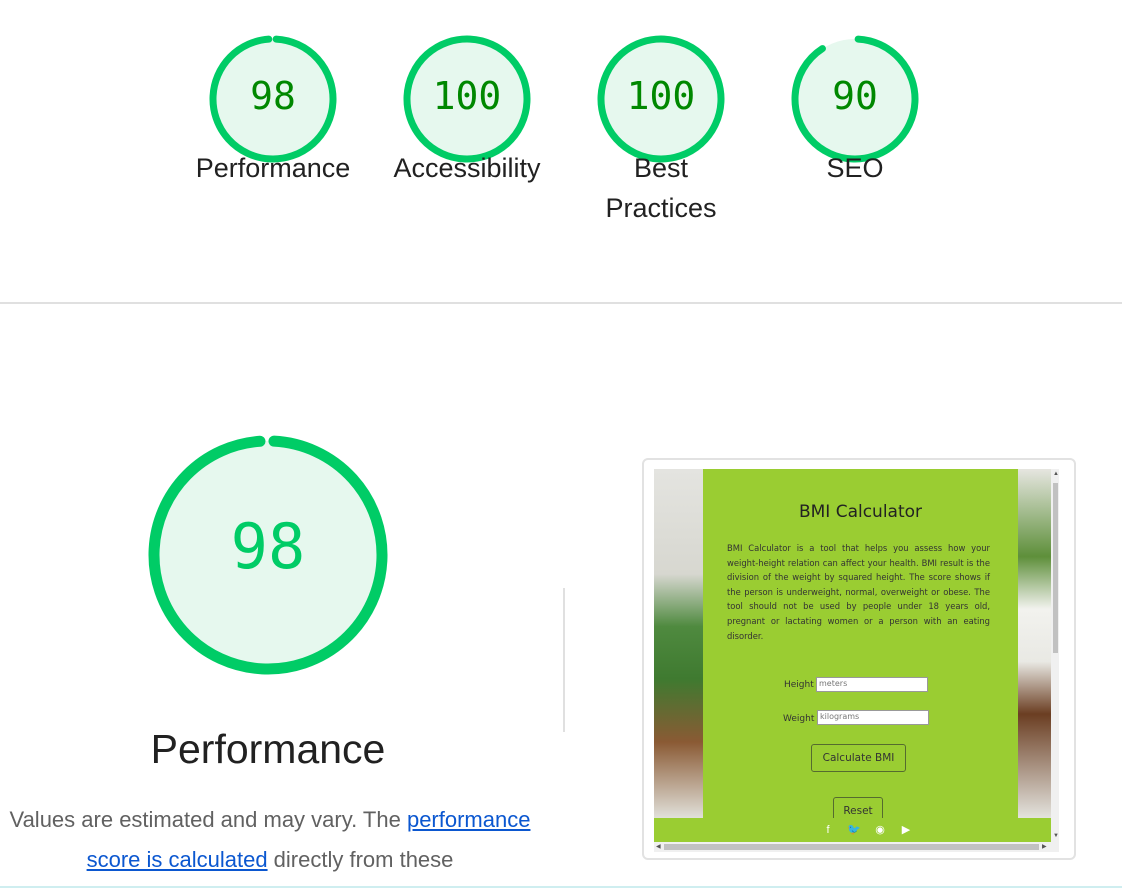 The width and height of the screenshot is (1122, 890). I want to click on gauge-score: 90, so click(855, 96).